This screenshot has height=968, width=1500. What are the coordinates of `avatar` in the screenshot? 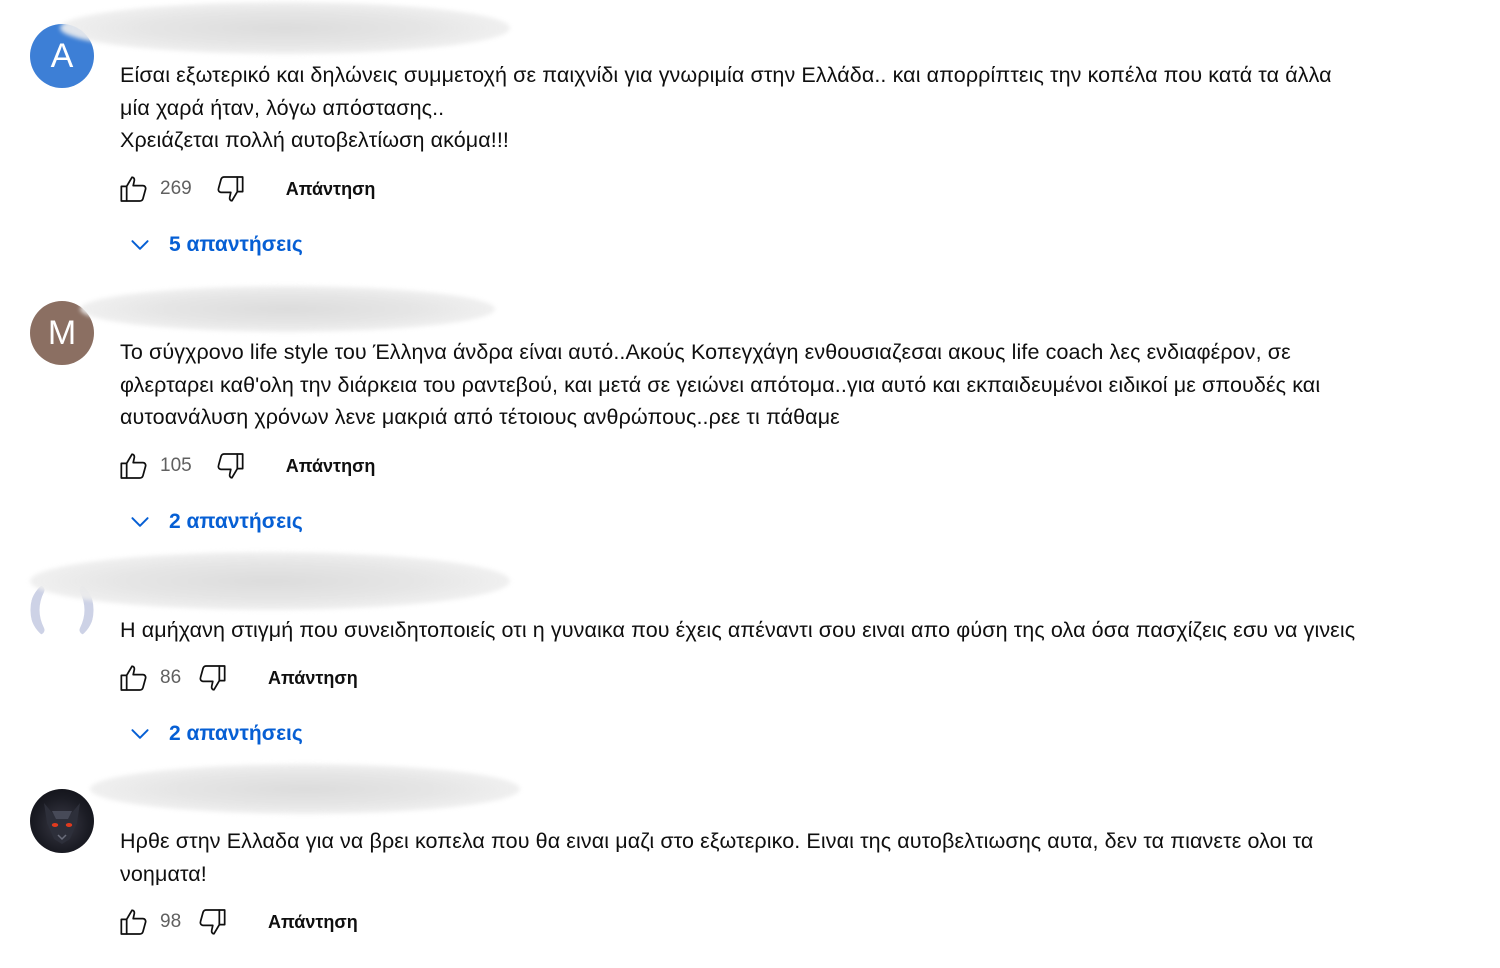 It's located at (62, 821).